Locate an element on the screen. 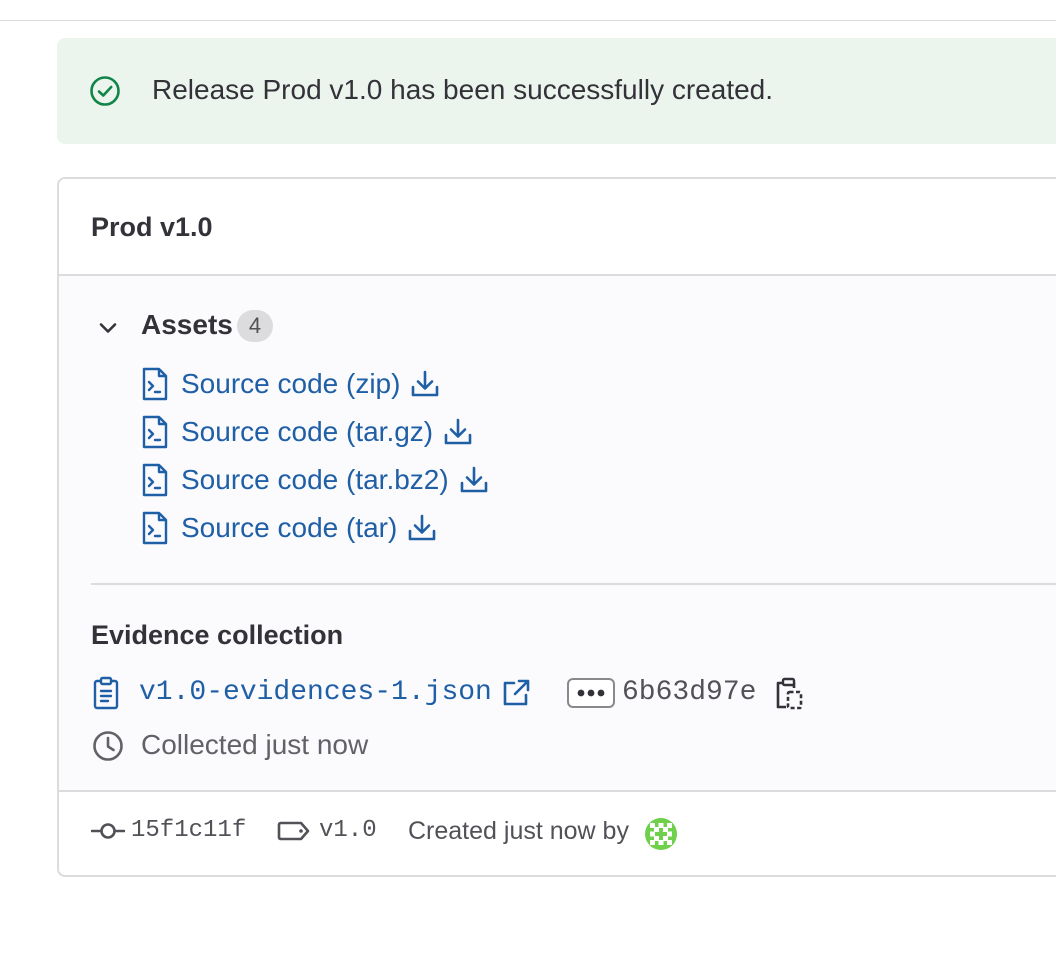 This screenshot has width=1056, height=970. copy-icon is located at coordinates (789, 694).